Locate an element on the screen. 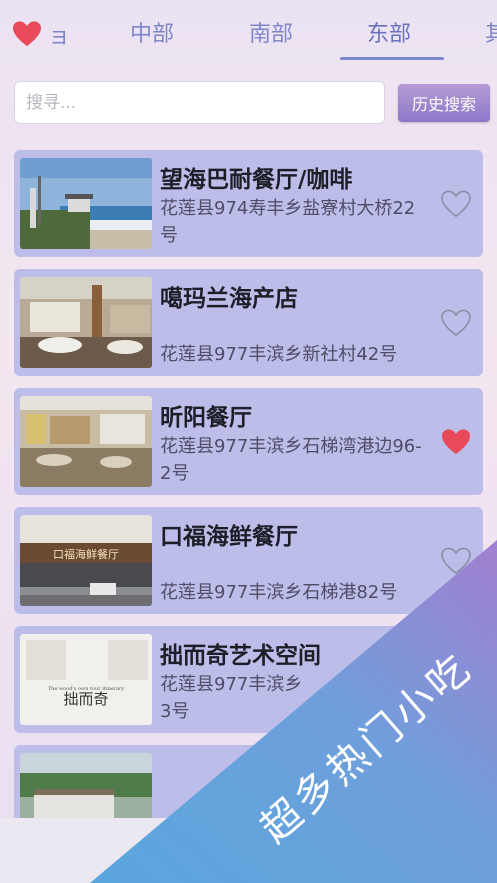  restaurant-card: 望海巴耐餐厅/咖啡 花莲县974寿丰乡盐寮村大桥22号 is located at coordinates (248, 203).